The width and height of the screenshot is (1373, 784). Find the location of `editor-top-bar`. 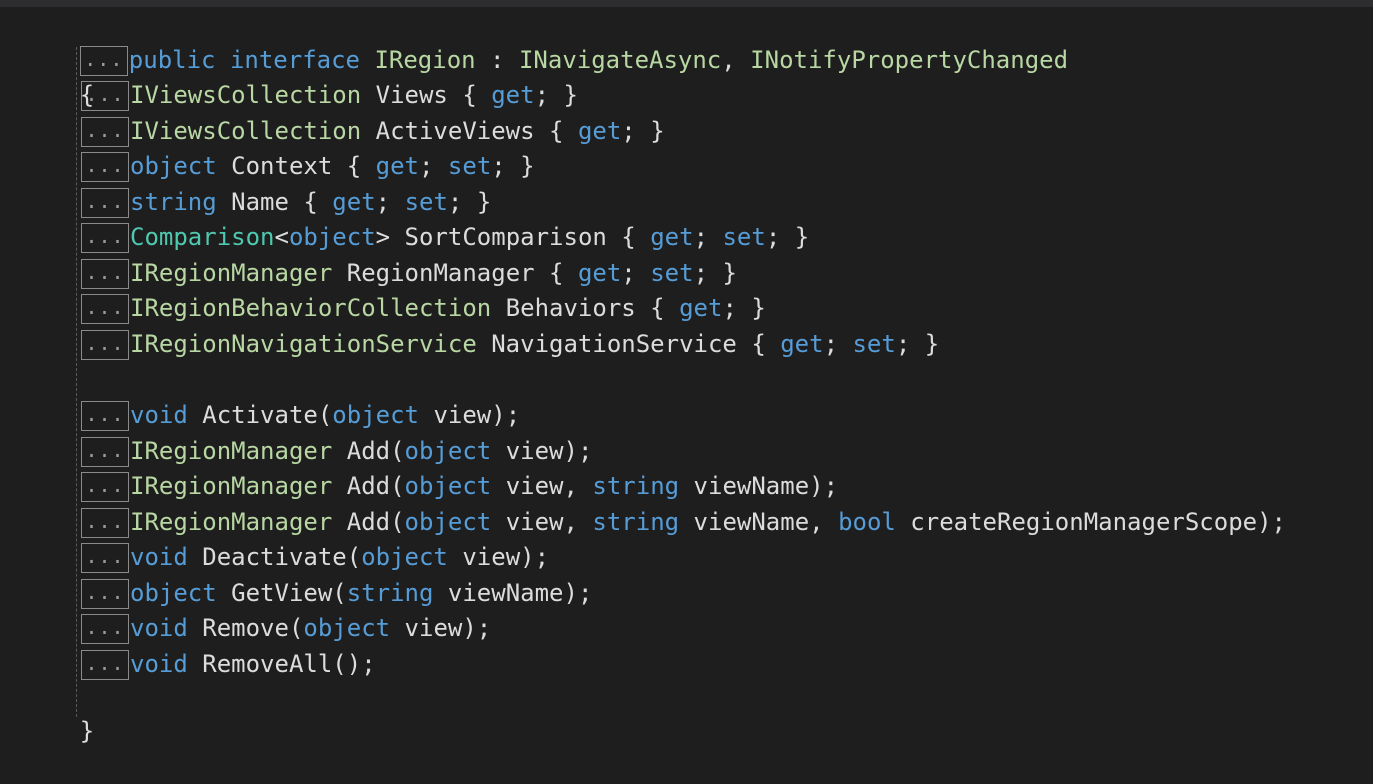

editor-top-bar is located at coordinates (686, 3).